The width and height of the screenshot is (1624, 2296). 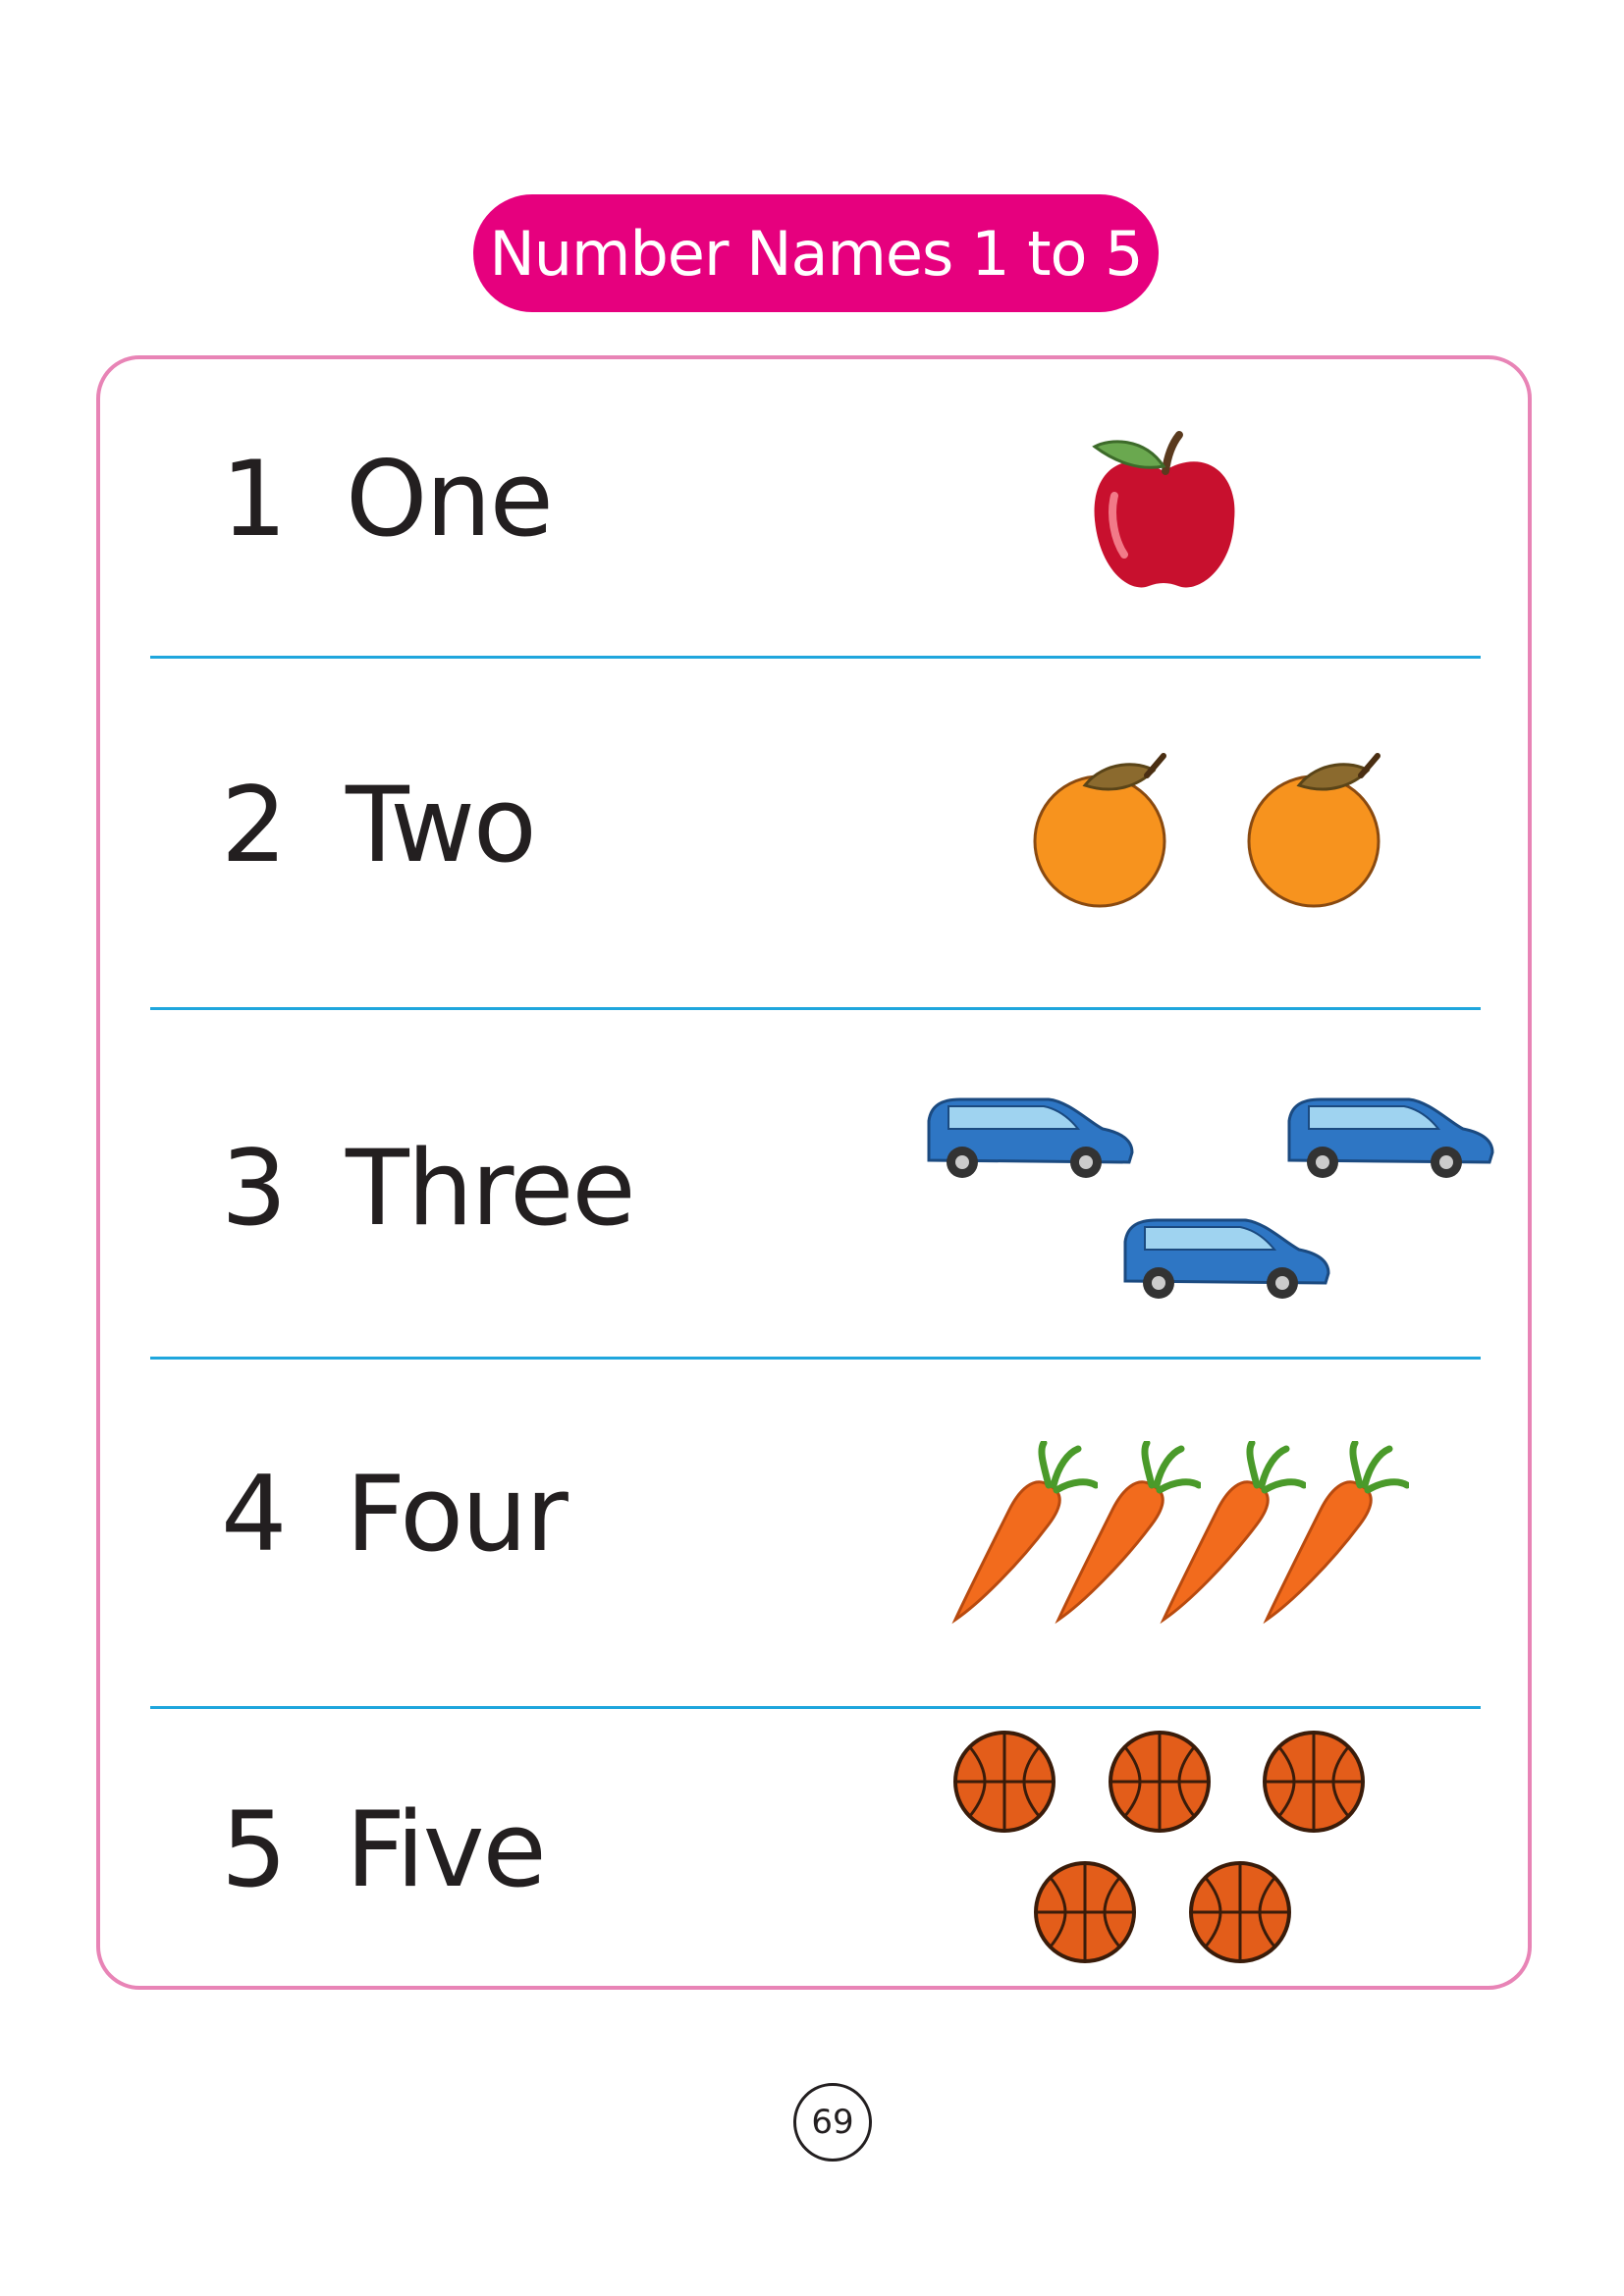 I want to click on number-word: Five, so click(x=446, y=1850).